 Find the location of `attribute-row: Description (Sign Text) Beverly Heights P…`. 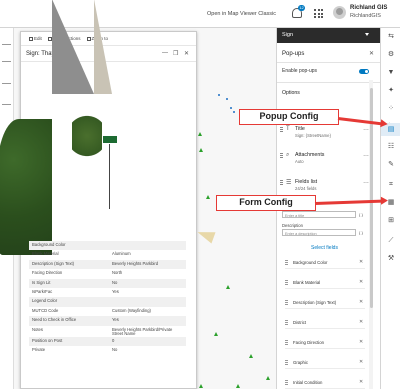

attribute-row: Description (Sign Text) Beverly Heights P… is located at coordinates (107, 264).